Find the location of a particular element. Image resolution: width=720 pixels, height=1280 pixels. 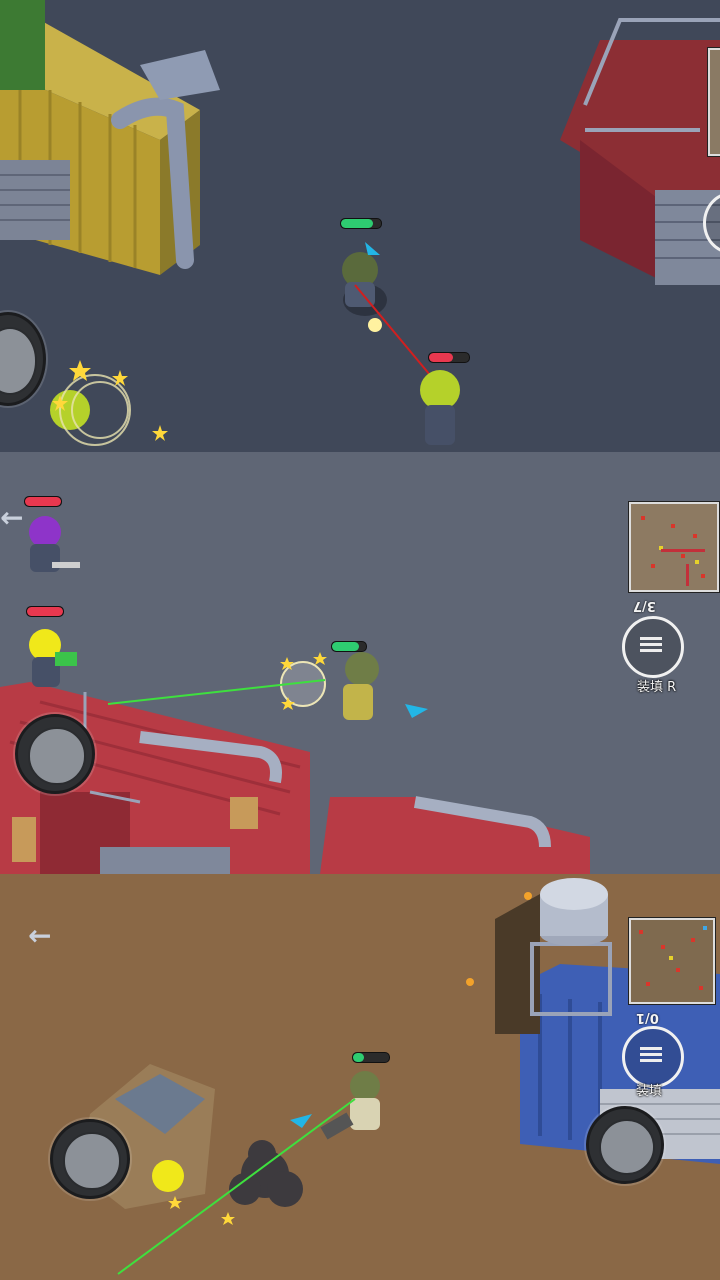

green-container is located at coordinates (22, 45).